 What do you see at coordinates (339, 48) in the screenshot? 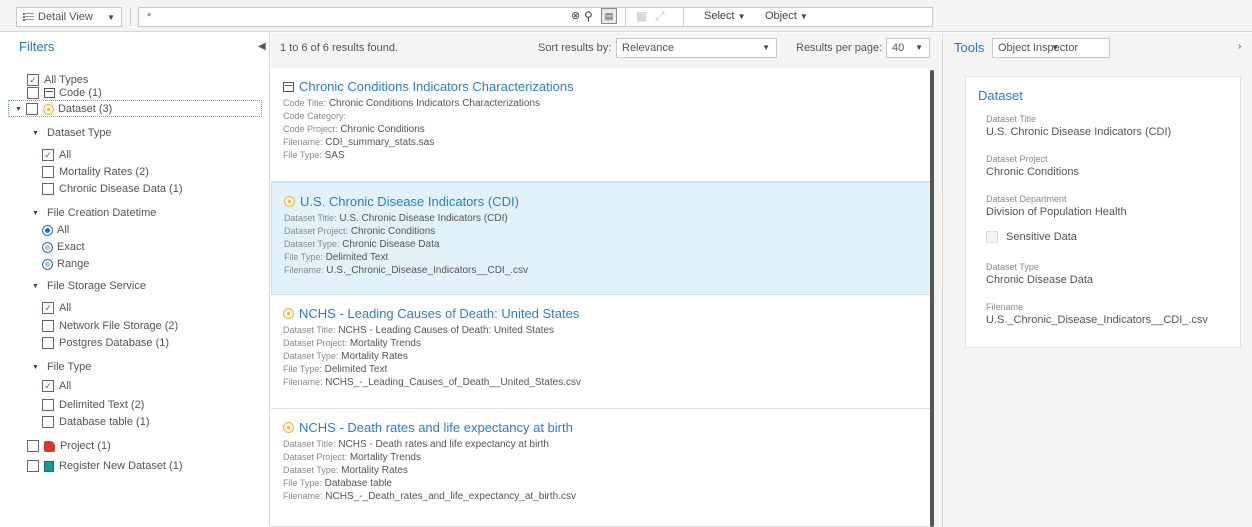
I see `results-count: 1 to 6 of 6 results found.` at bounding box center [339, 48].